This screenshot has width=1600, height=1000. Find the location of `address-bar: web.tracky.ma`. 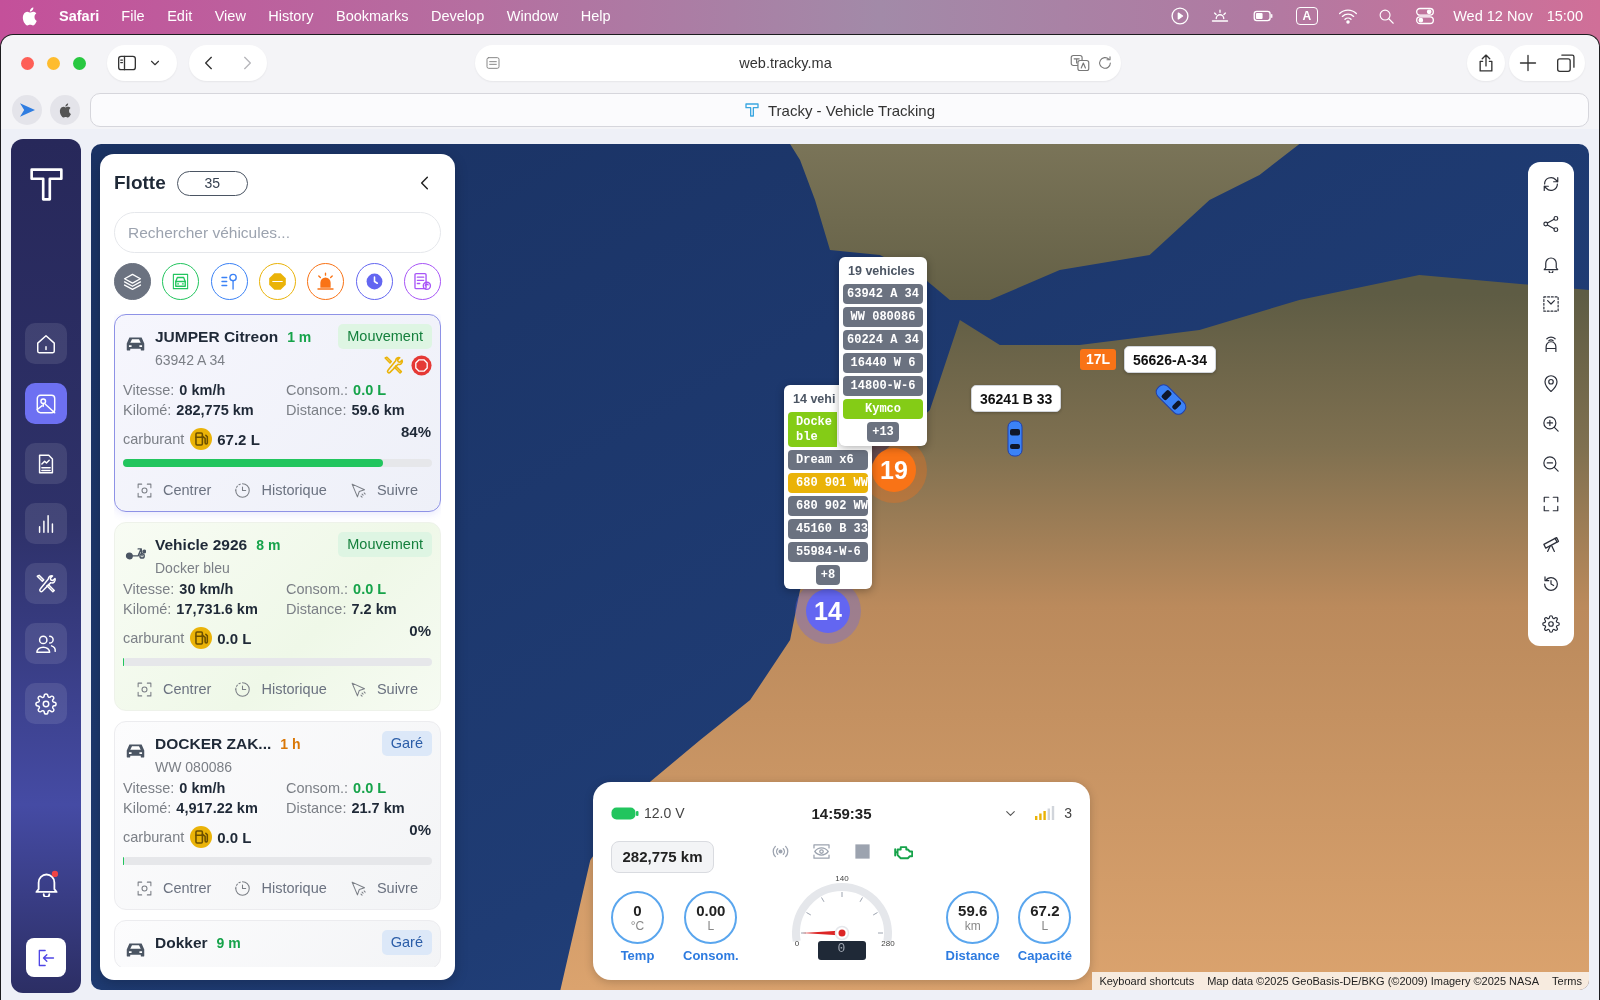

address-bar: web.tracky.ma is located at coordinates (798, 63).